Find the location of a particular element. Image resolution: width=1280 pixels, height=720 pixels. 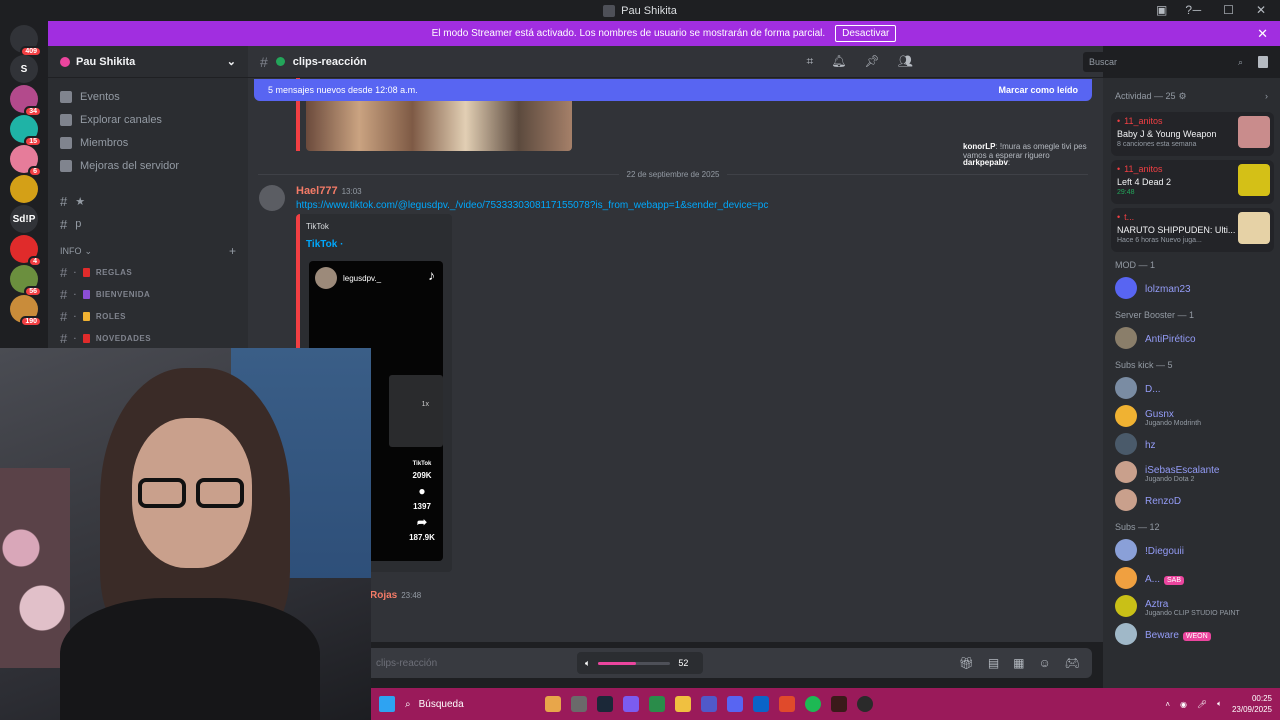

taskbar-search: ⌕ Búsqueda is located at coordinates (470, 704).